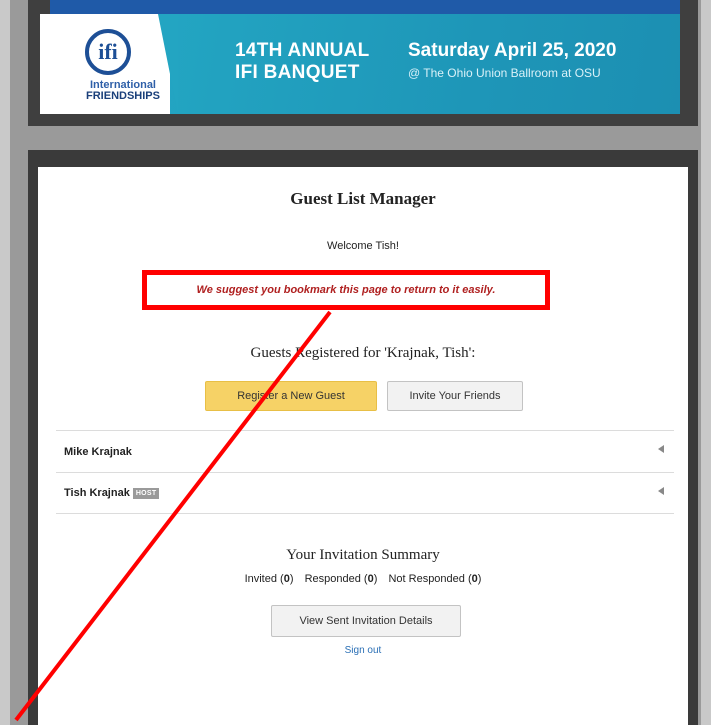 This screenshot has height=725, width=711. What do you see at coordinates (146, 493) in the screenshot?
I see `host-badge: HOST` at bounding box center [146, 493].